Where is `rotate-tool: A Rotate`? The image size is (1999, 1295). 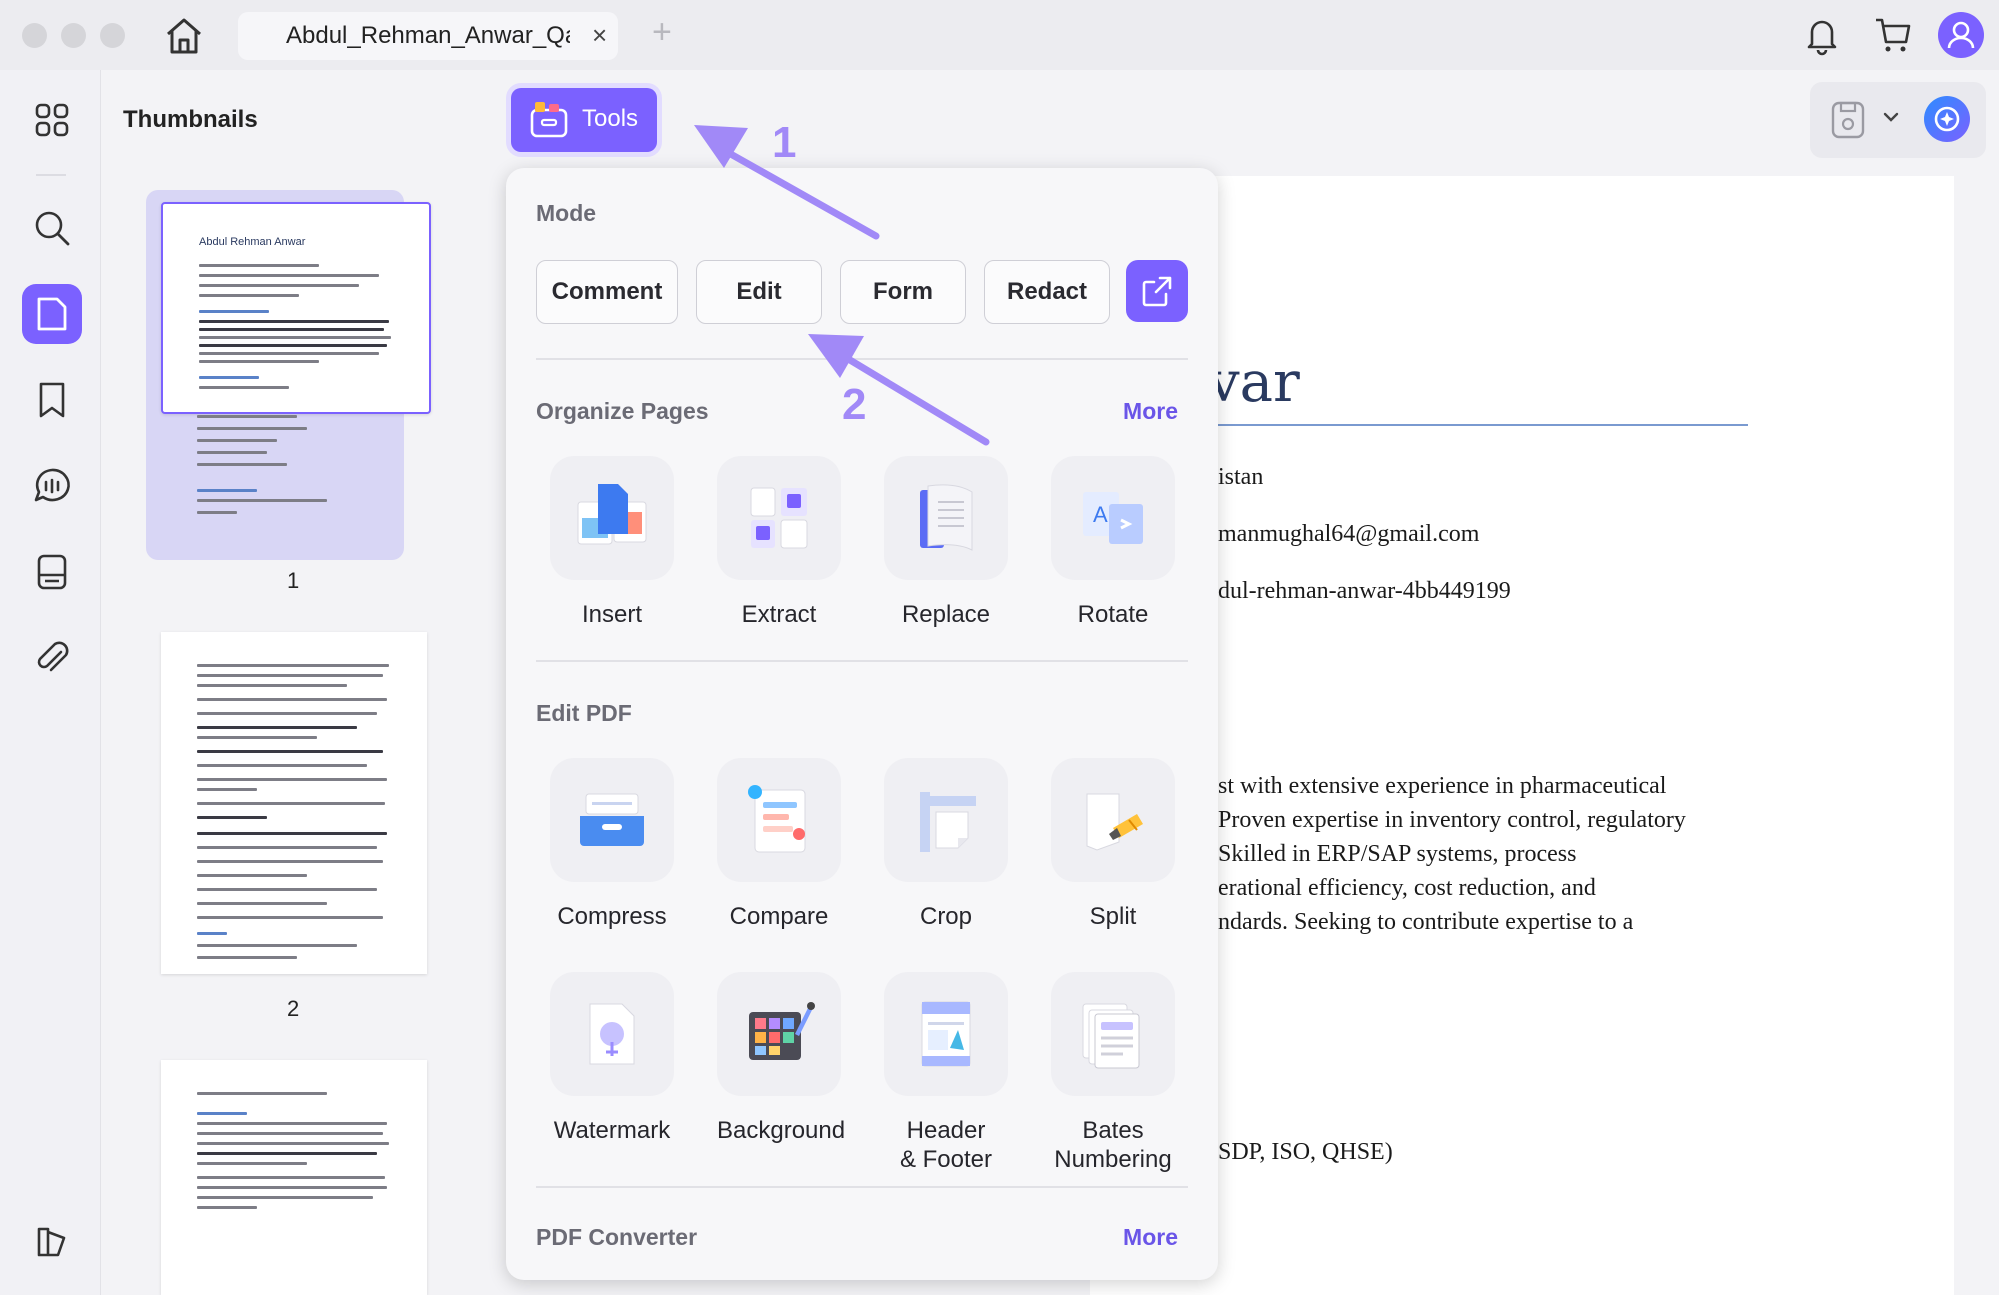
rotate-tool: A Rotate is located at coordinates (1113, 542).